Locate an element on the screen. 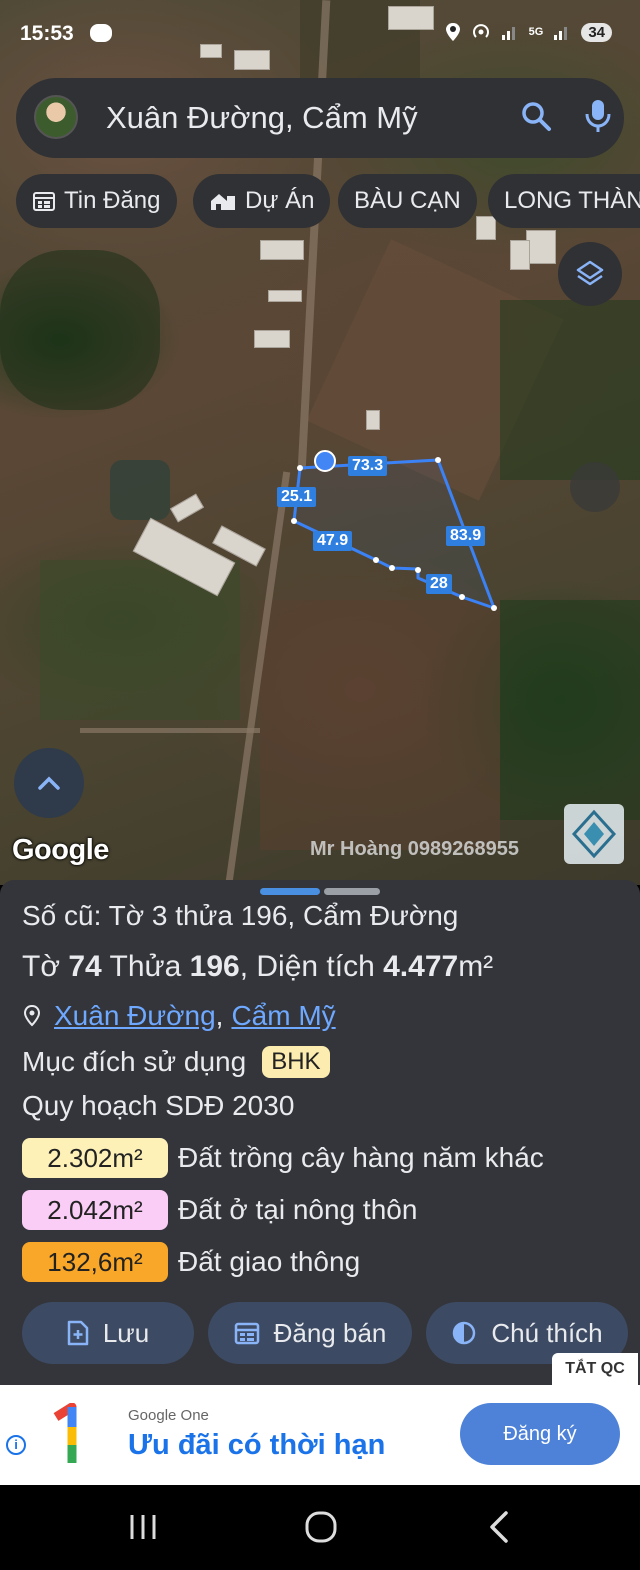 The width and height of the screenshot is (640, 1570). ad-banner: i Google One Ưu đãi có thời hạn Đăng ký is located at coordinates (320, 1435).